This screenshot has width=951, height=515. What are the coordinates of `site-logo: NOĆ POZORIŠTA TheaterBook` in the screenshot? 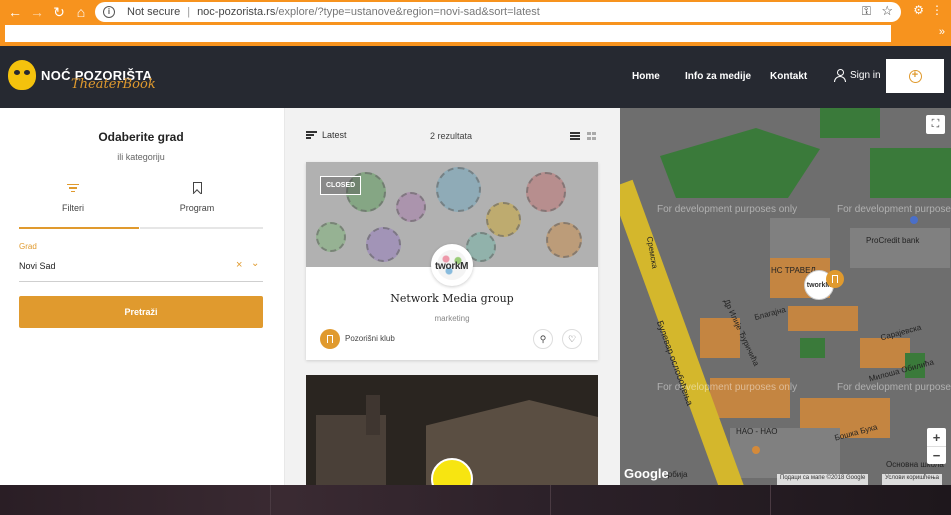 It's located at (82, 76).